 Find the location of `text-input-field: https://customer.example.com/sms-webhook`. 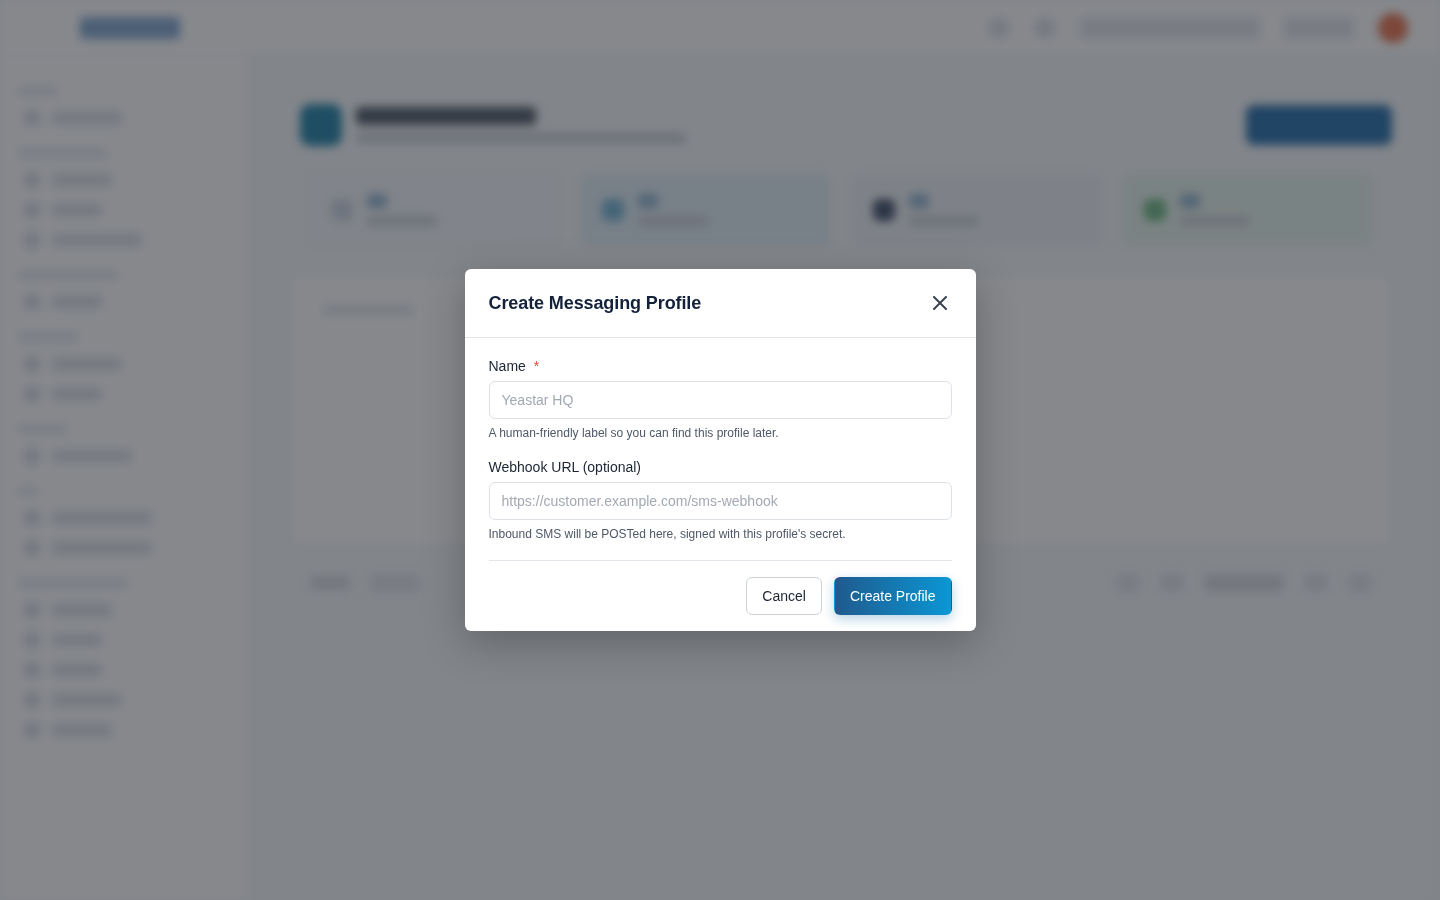

text-input-field: https://customer.example.com/sms-webhook is located at coordinates (720, 501).